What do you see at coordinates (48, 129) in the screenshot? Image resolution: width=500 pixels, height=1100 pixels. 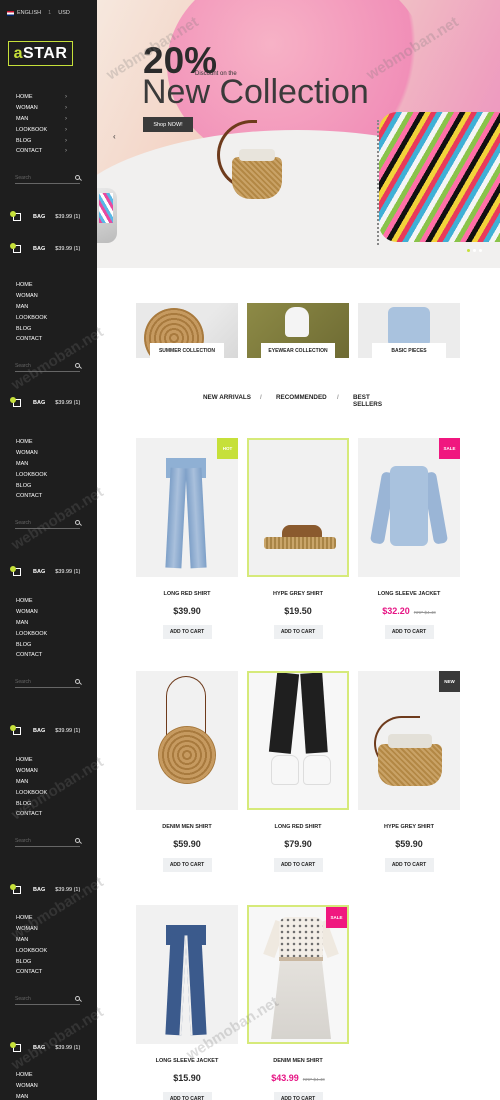 I see `nav-item-lookbook: LOOKBOOK ›` at bounding box center [48, 129].